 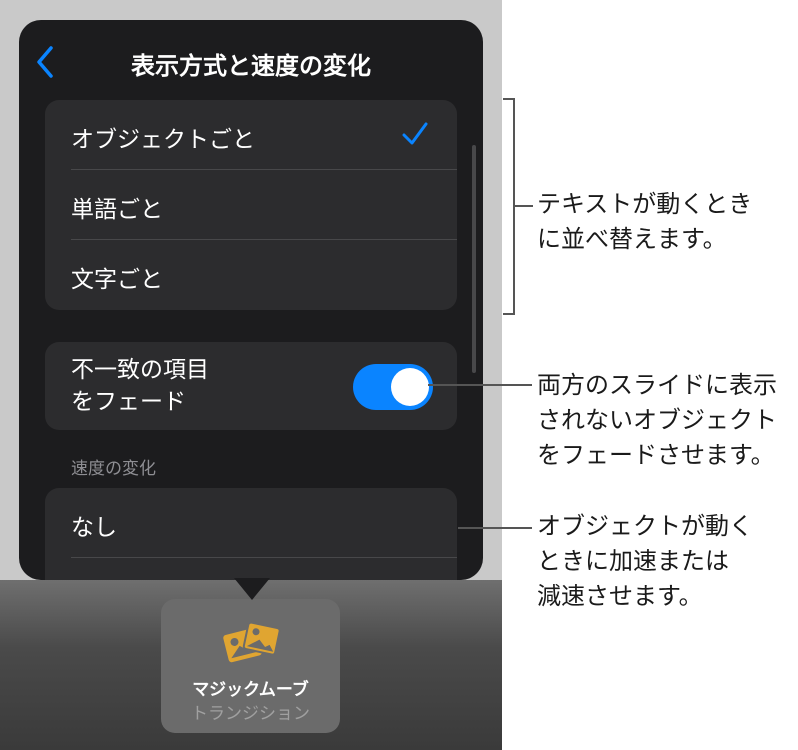 I want to click on transition-tile-magic-move: マジックムーブ トランジション, so click(x=250, y=666).